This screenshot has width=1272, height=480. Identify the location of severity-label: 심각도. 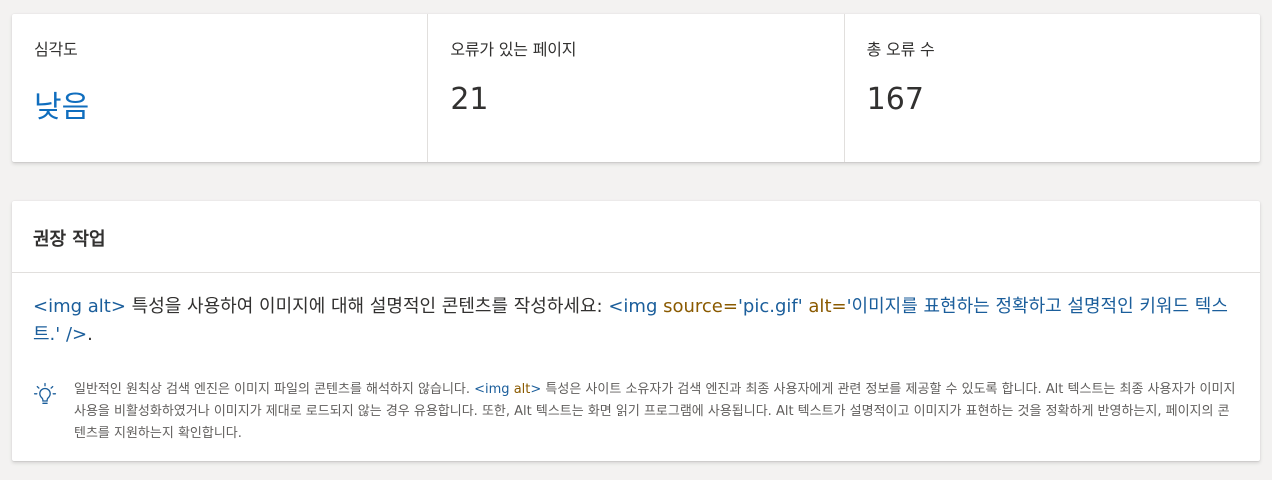
(56, 49).